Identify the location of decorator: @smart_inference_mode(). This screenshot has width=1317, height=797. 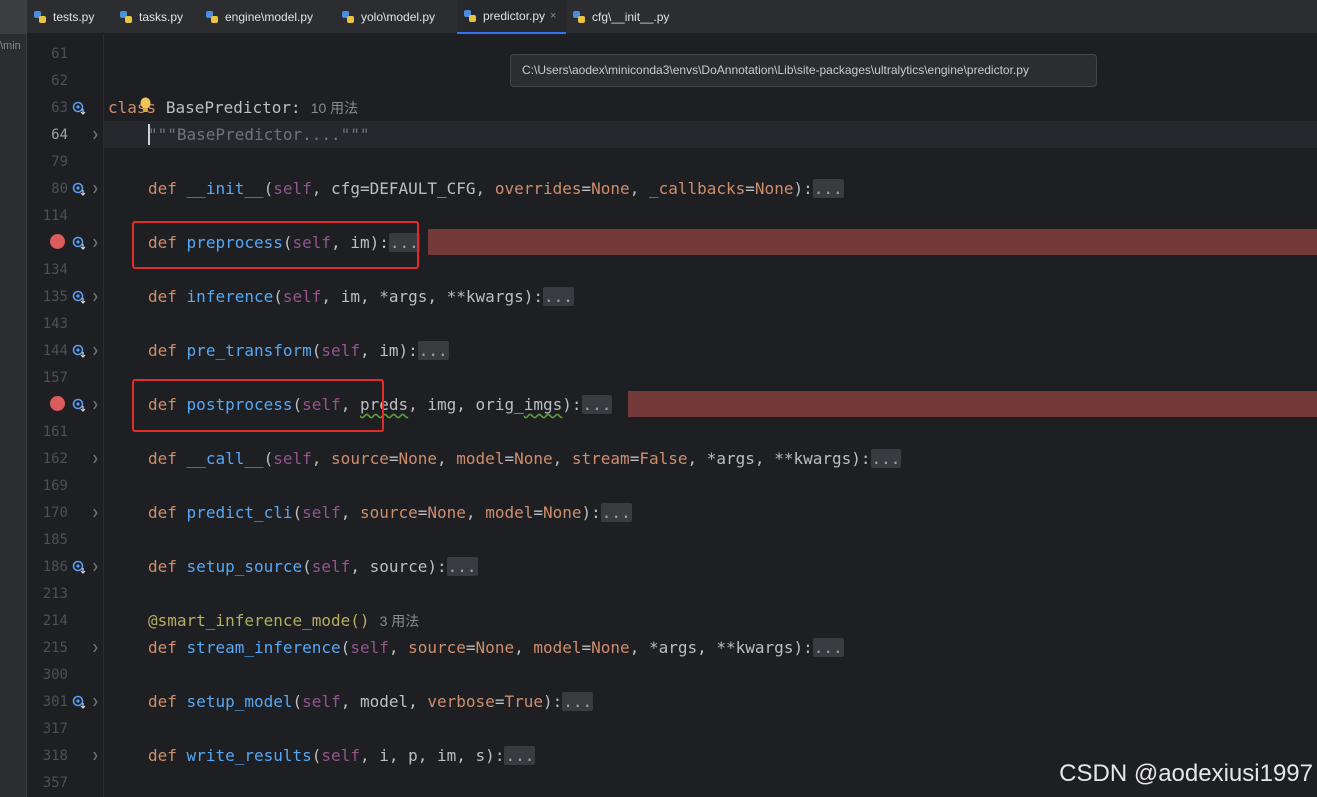
(259, 620).